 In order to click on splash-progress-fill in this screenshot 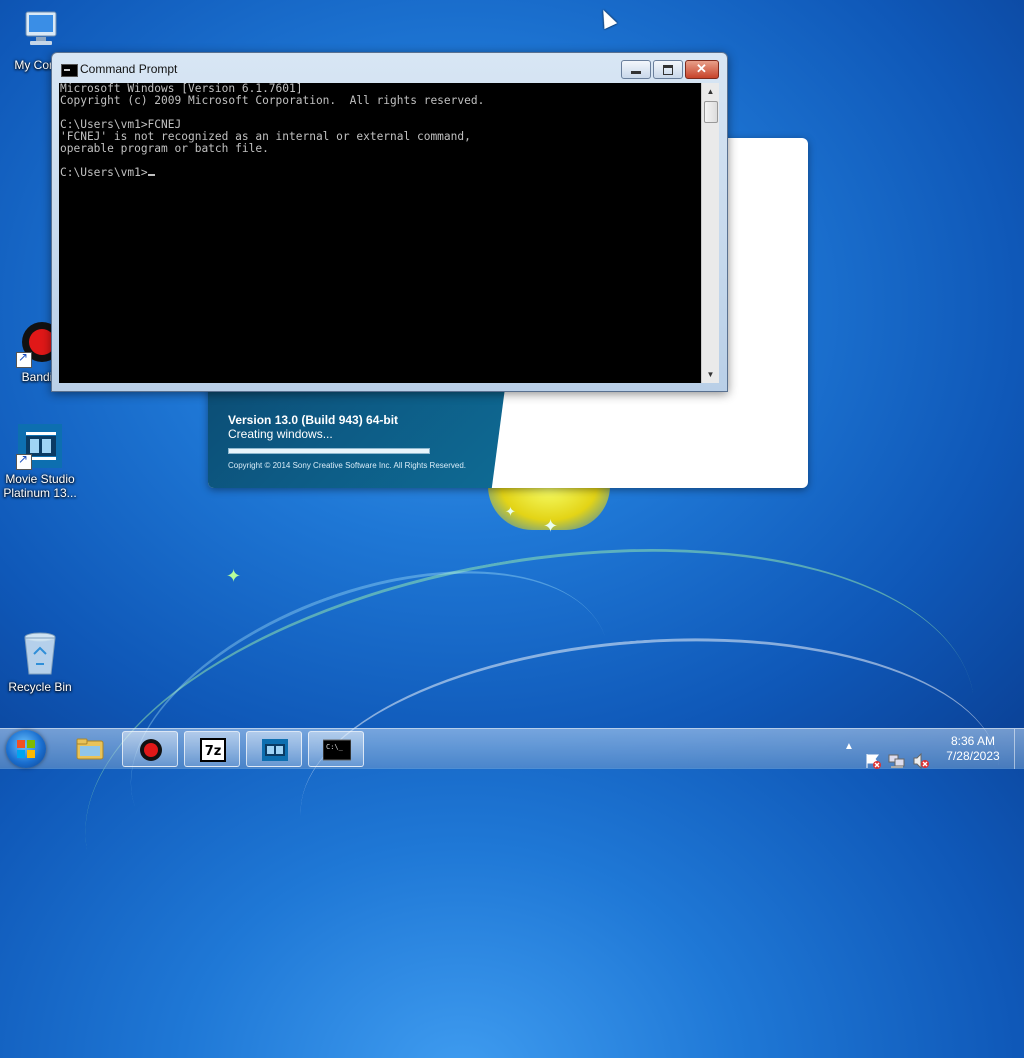, I will do `click(329, 451)`.